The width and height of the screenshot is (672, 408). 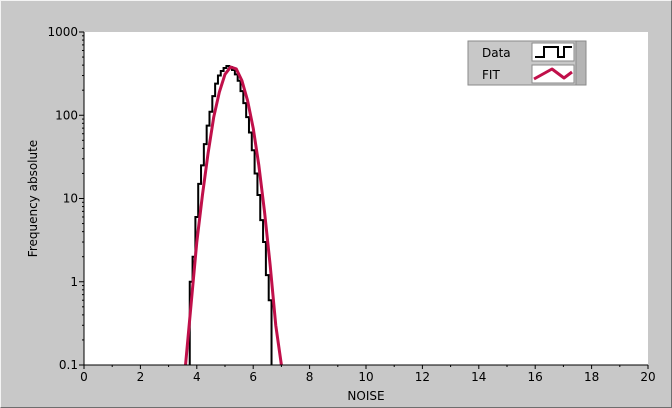 I want to click on y-tick-label: 100, so click(x=66, y=115).